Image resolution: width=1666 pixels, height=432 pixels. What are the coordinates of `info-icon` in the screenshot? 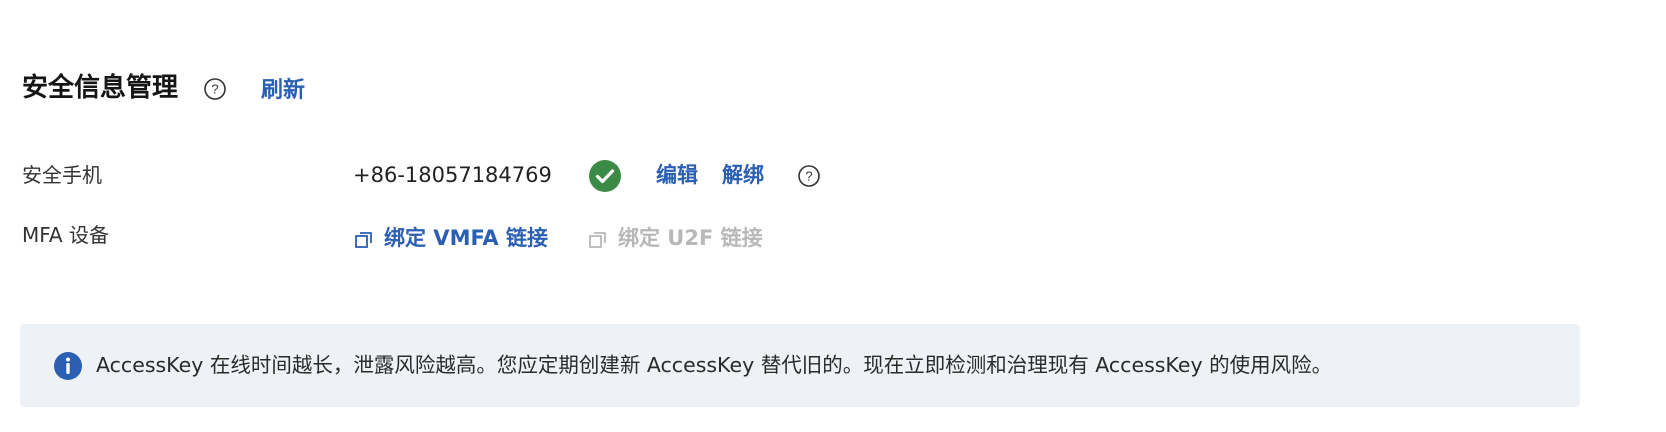 It's located at (68, 366).